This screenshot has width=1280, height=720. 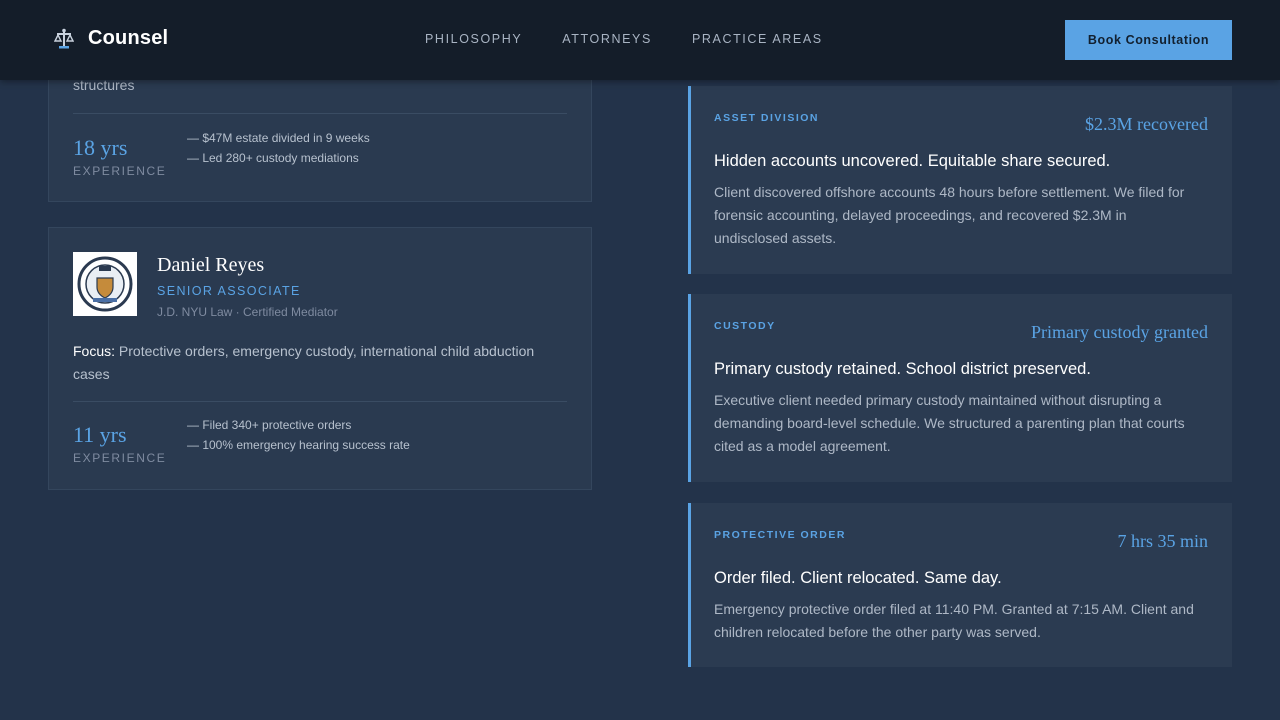 What do you see at coordinates (94, 351) in the screenshot?
I see `focus-label: Focus:` at bounding box center [94, 351].